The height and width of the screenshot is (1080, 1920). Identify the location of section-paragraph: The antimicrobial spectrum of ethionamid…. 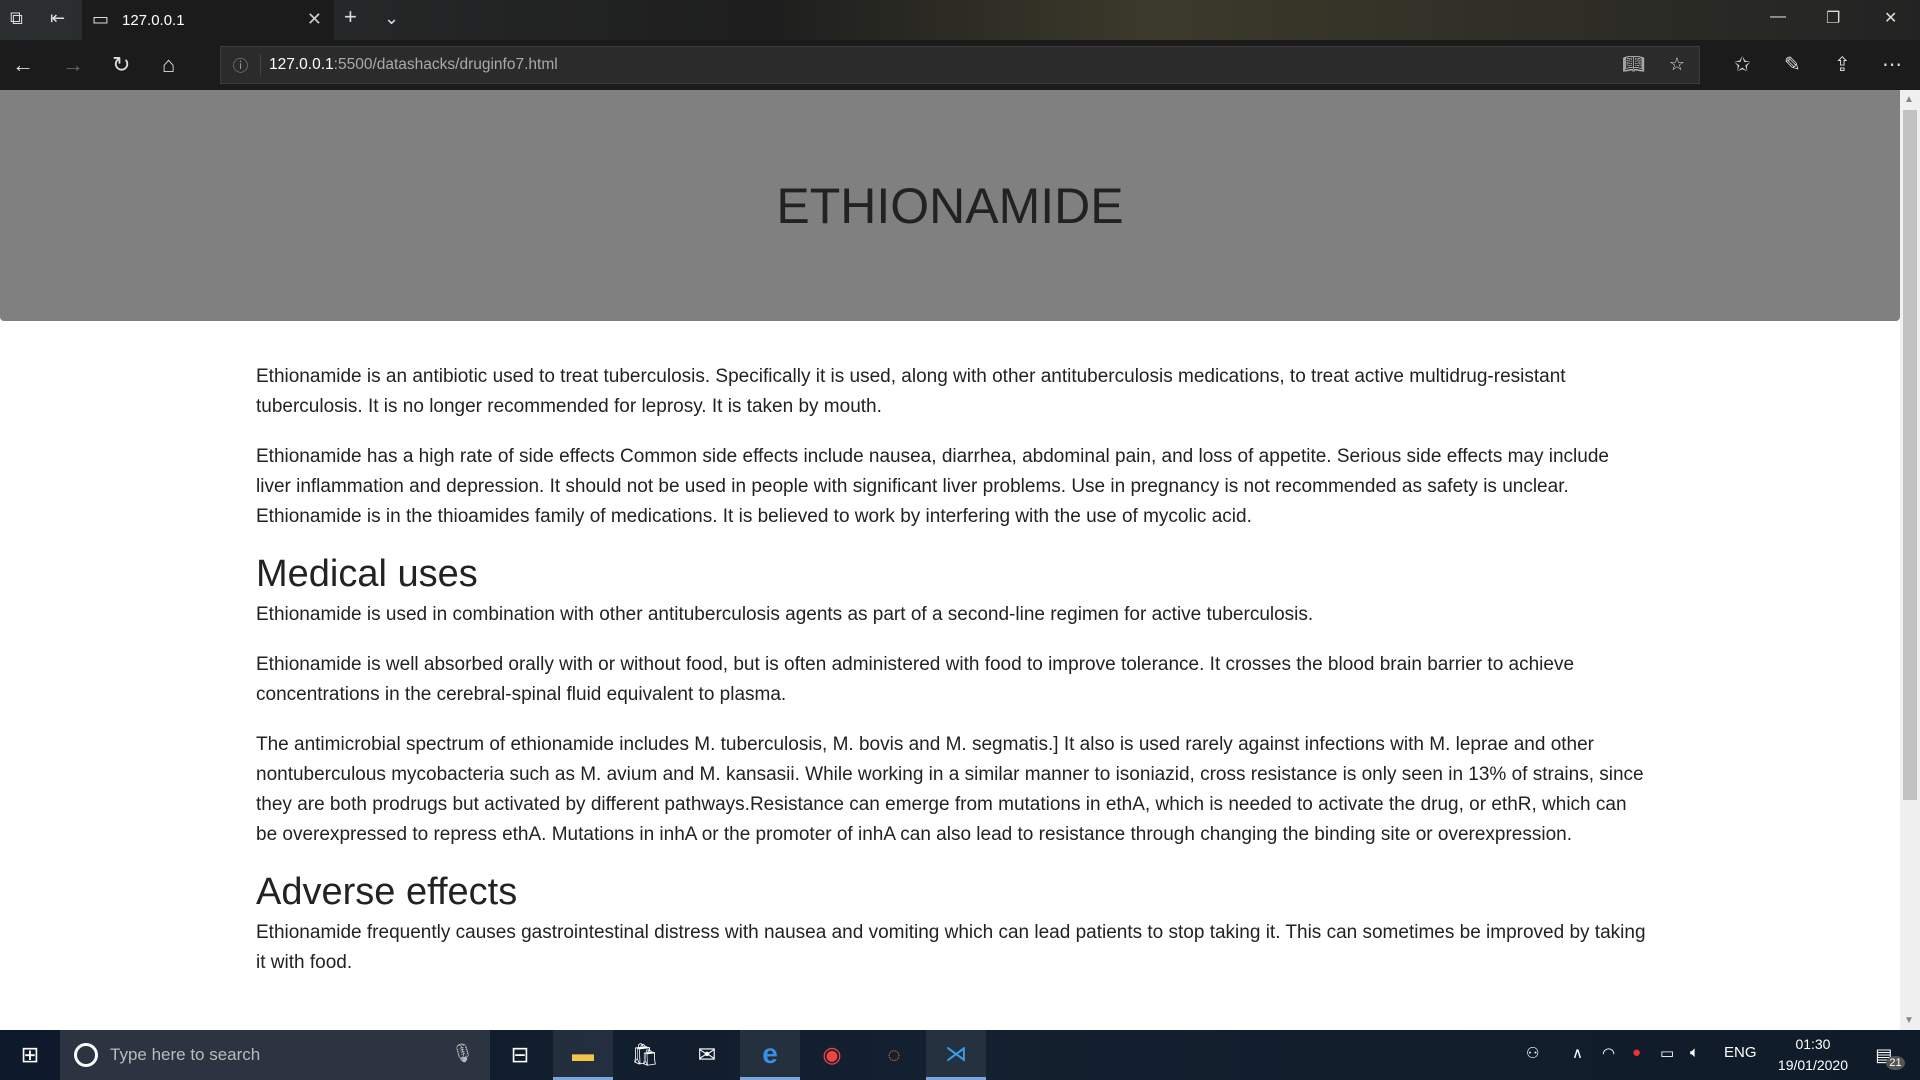
(950, 789).